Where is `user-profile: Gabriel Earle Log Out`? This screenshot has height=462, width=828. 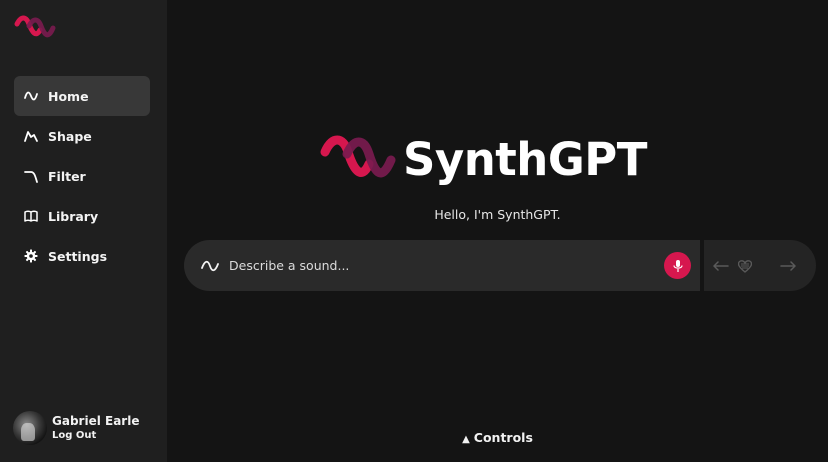 user-profile: Gabriel Earle Log Out is located at coordinates (76, 428).